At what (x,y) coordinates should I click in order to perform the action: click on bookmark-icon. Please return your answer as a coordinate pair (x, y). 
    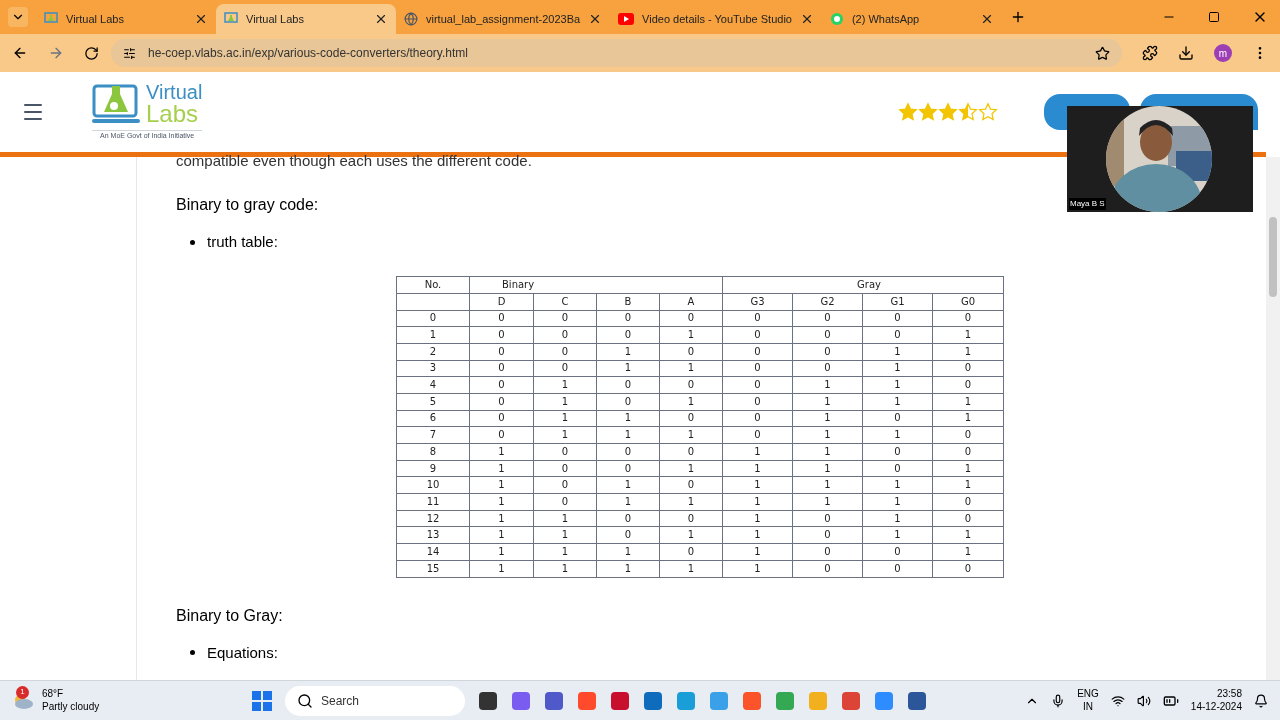
    Looking at the image, I should click on (1102, 53).